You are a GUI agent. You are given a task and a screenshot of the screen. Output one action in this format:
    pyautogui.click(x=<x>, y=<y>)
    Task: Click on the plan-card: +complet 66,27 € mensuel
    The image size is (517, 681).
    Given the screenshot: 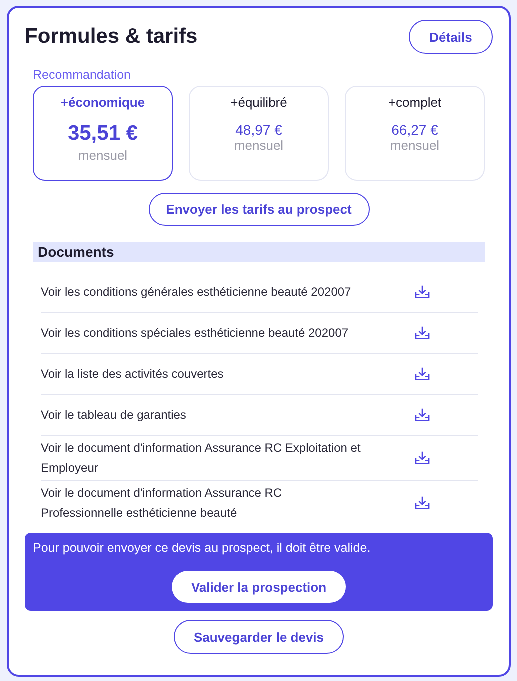 What is the action you would take?
    pyautogui.click(x=415, y=133)
    